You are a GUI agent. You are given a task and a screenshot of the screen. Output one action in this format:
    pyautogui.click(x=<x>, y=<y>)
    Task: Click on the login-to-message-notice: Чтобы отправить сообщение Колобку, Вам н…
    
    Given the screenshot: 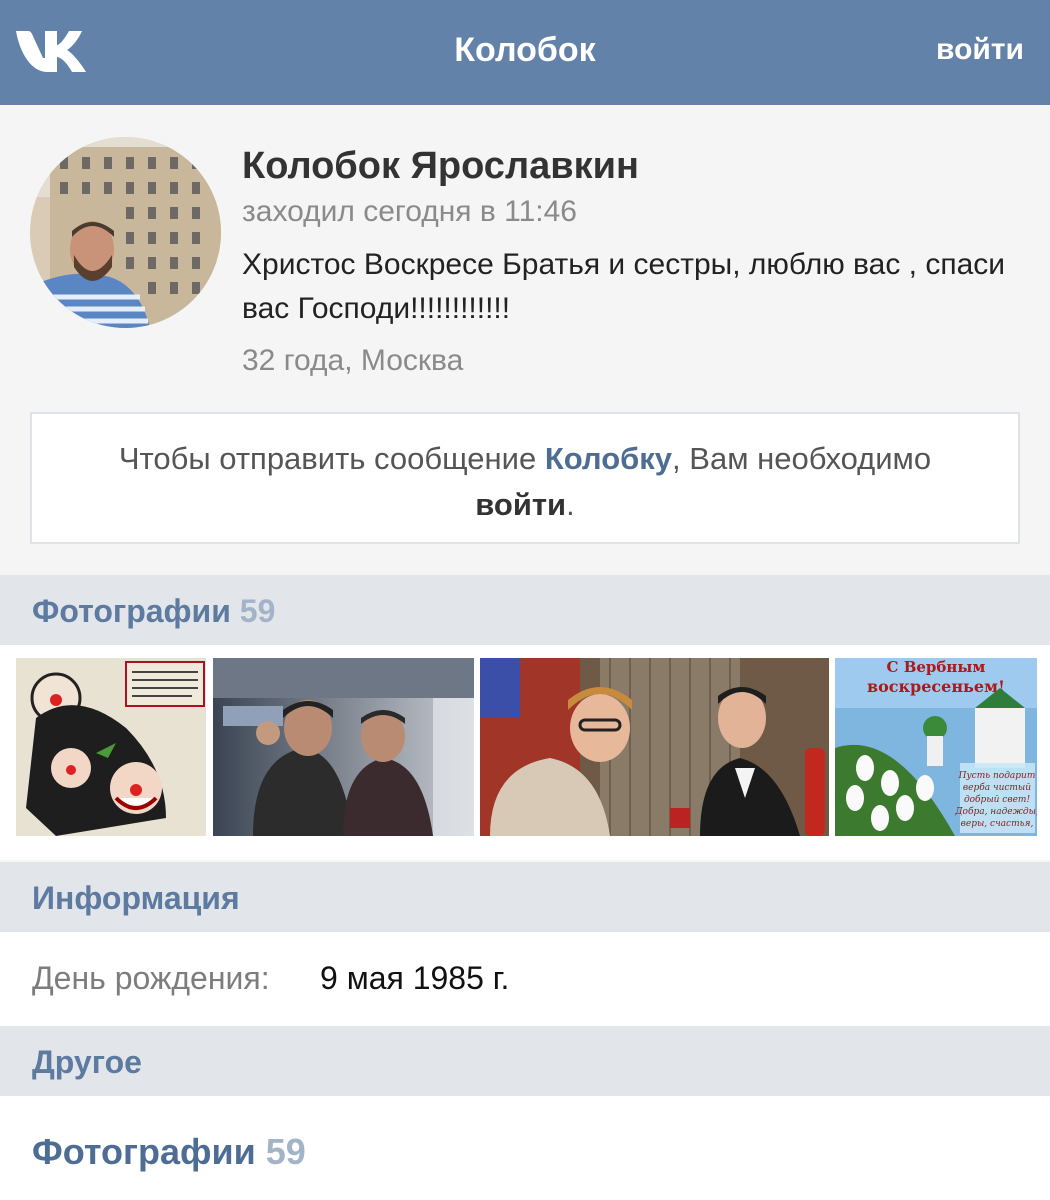 What is the action you would take?
    pyautogui.click(x=525, y=478)
    